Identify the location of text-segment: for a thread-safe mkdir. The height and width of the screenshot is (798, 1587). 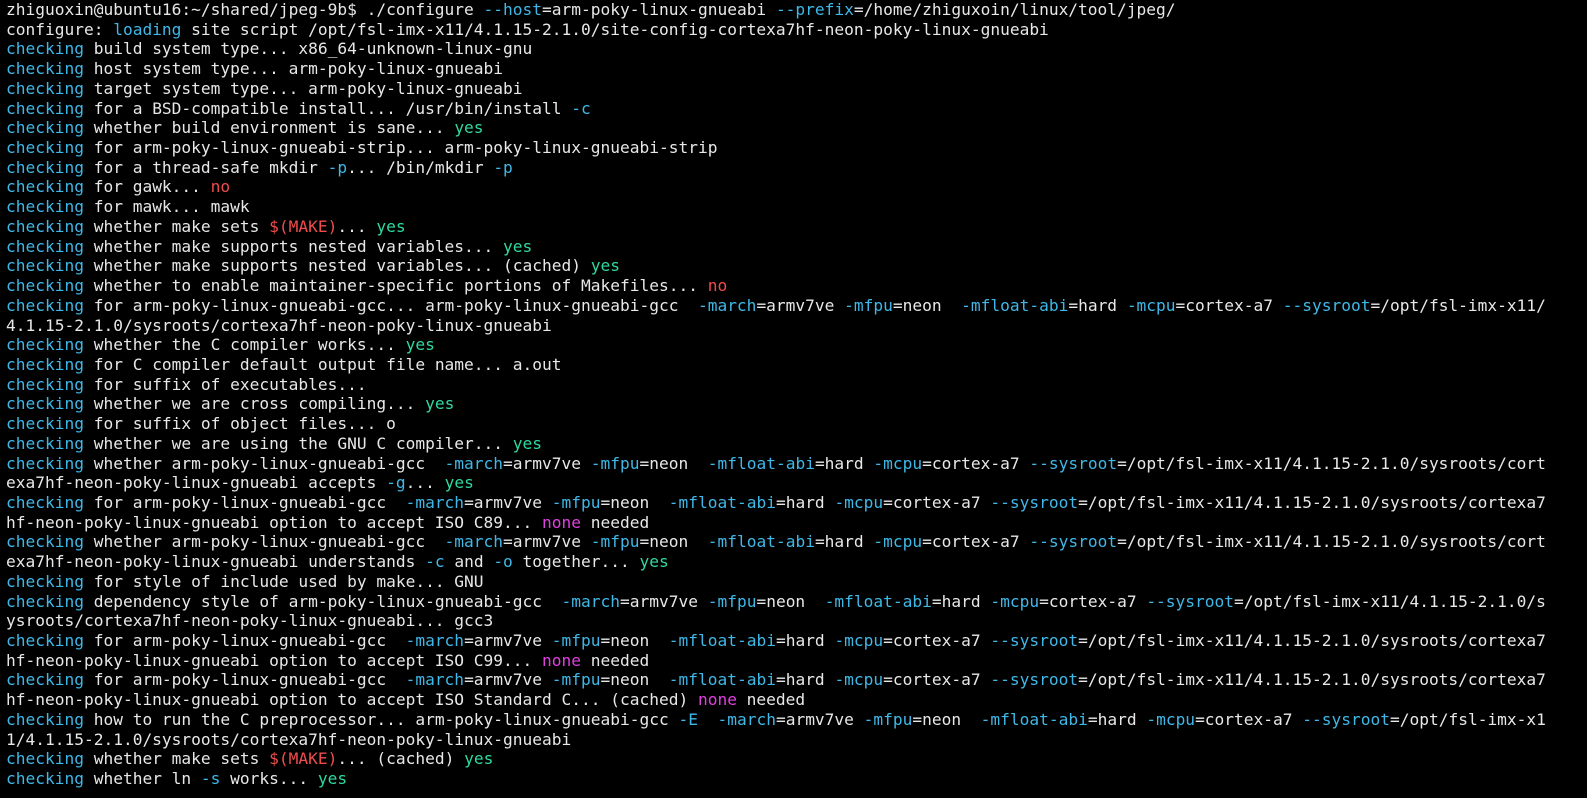
(205, 167).